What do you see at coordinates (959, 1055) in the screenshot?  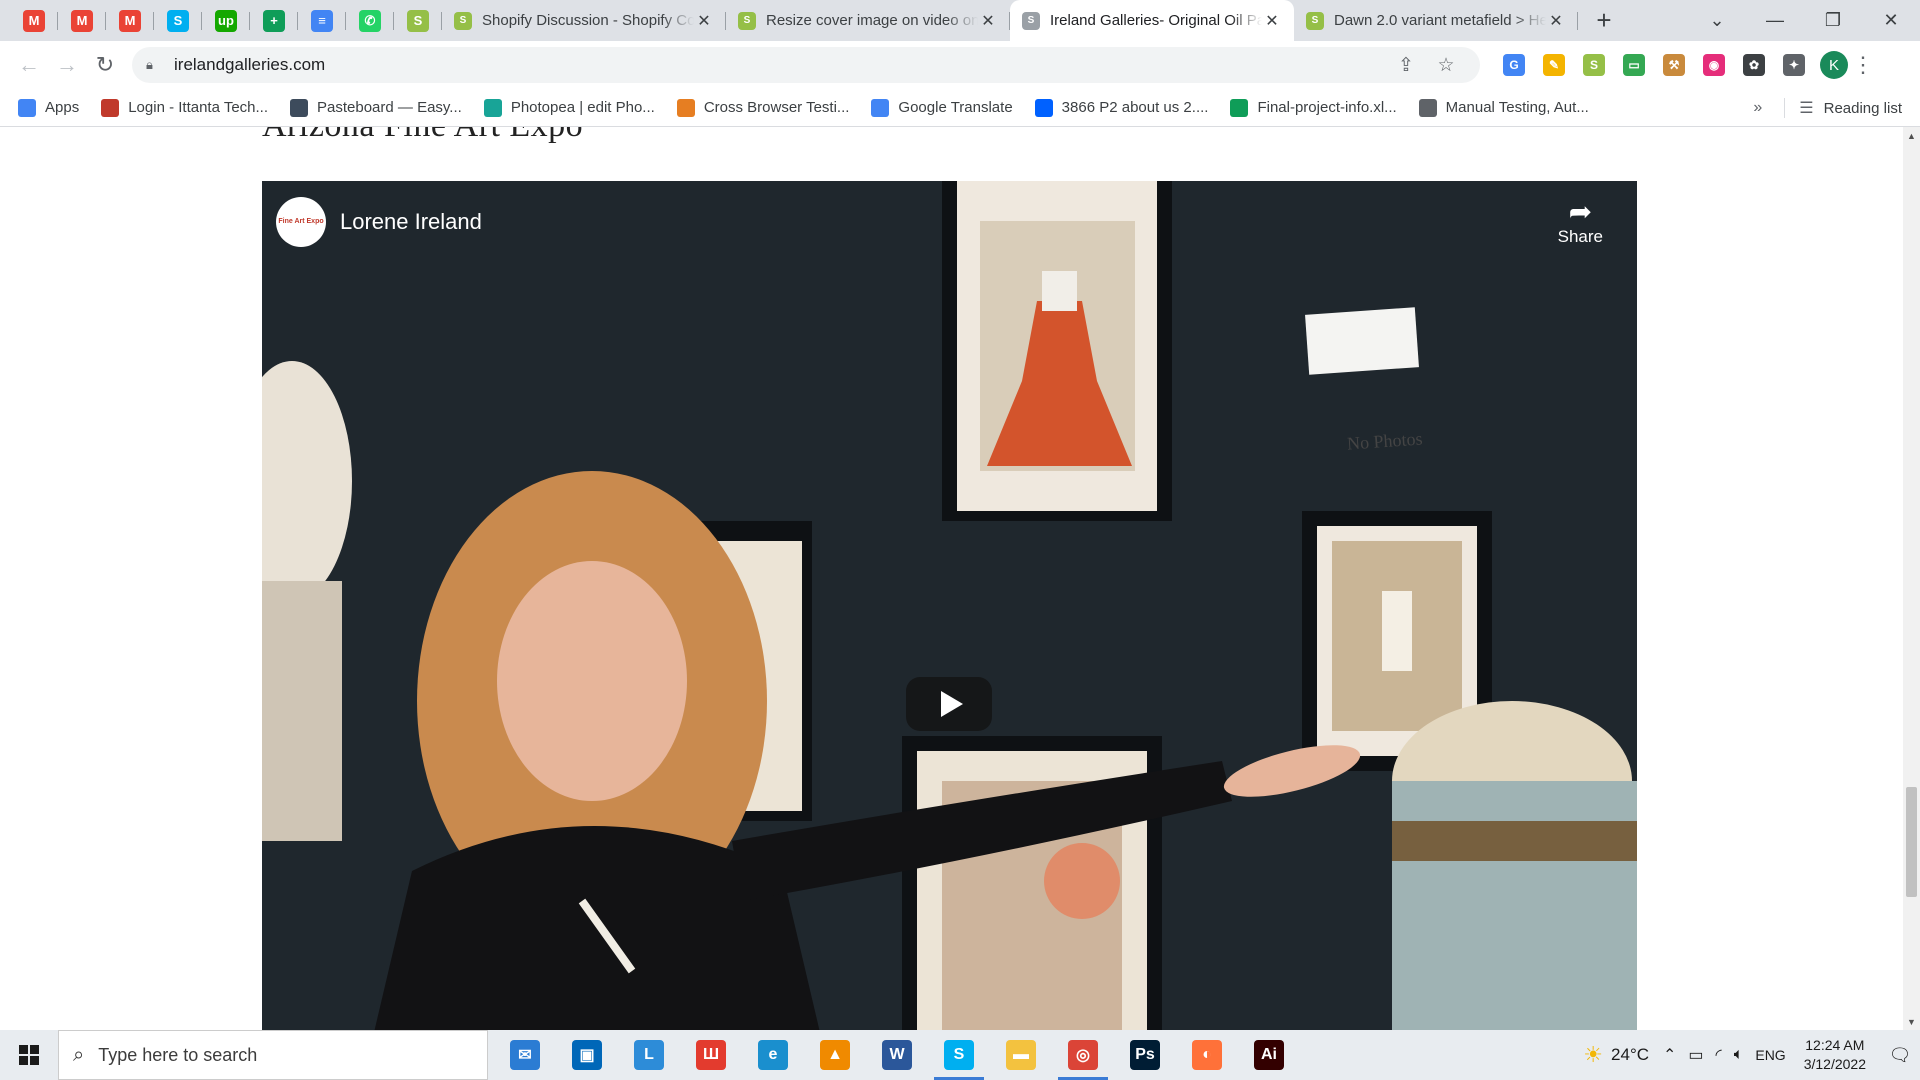 I see `taskbar-app: S` at bounding box center [959, 1055].